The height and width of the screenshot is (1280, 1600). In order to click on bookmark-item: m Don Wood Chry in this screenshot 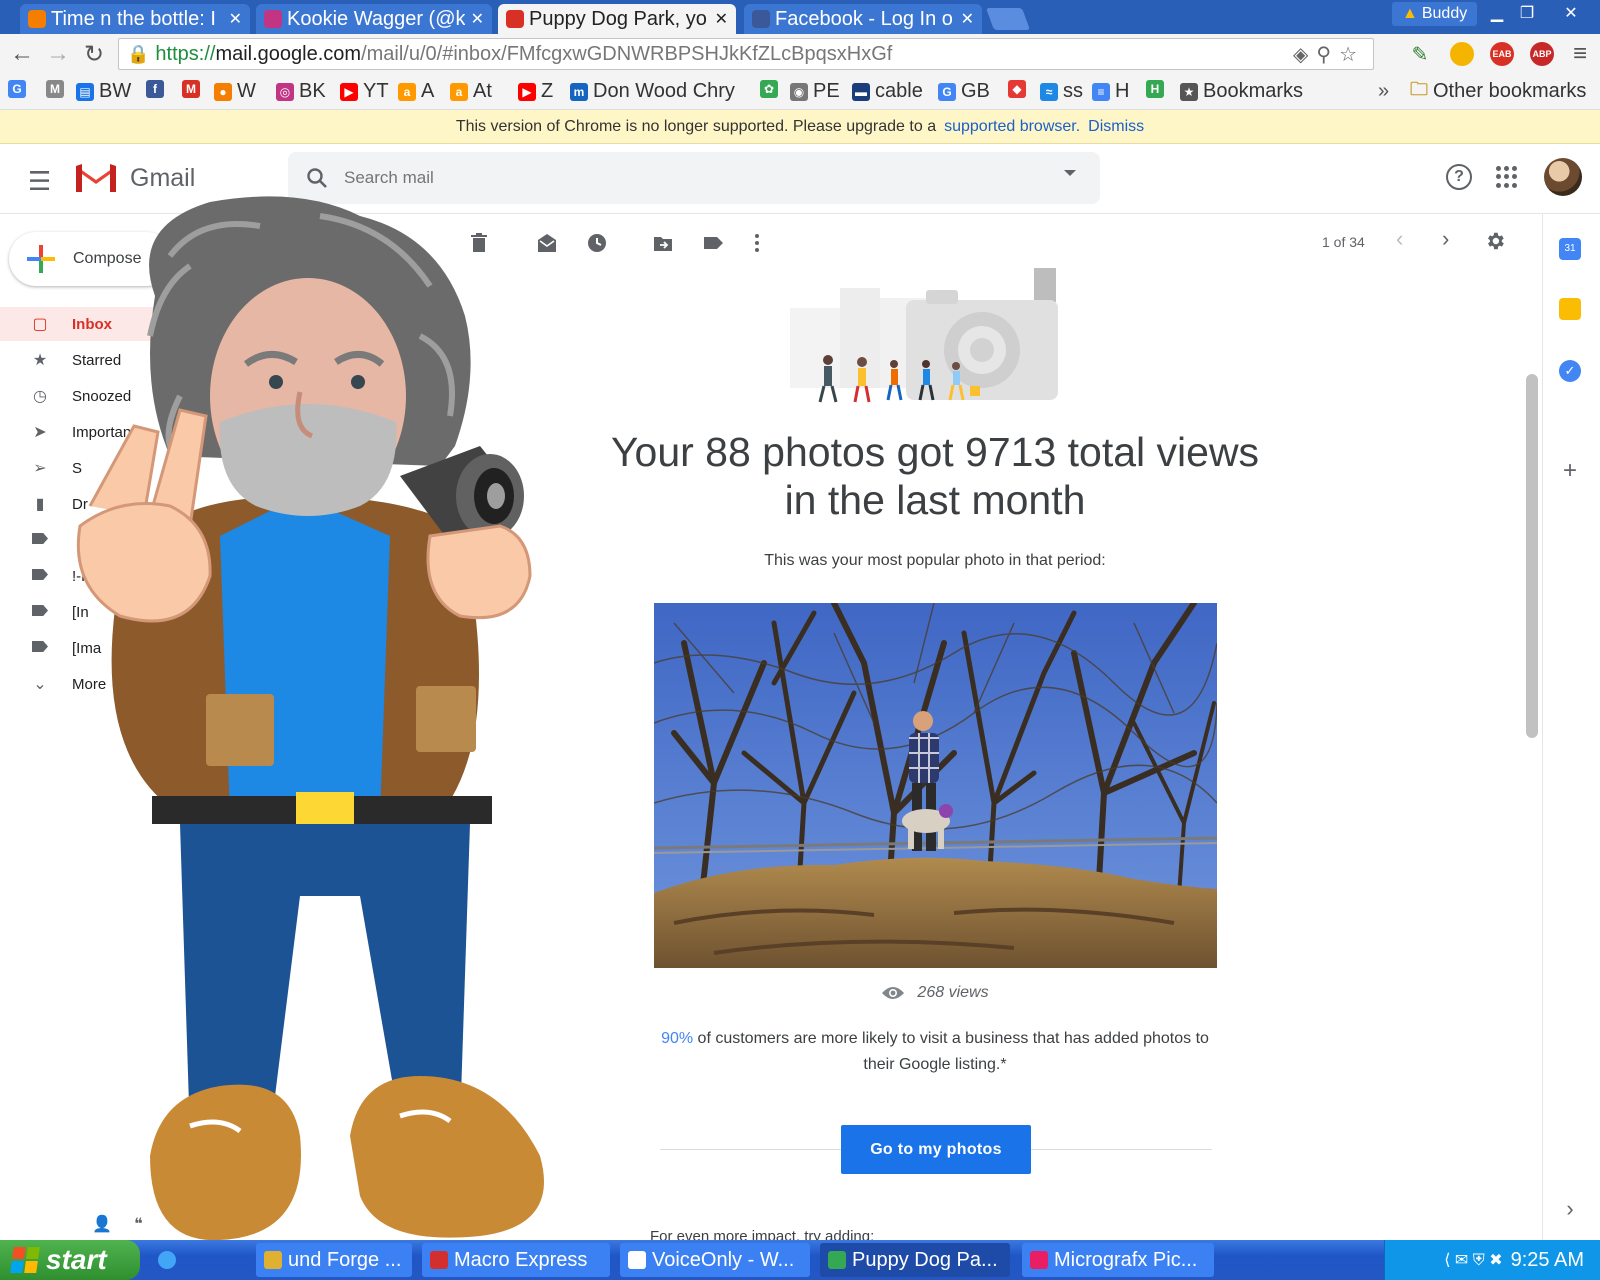, I will do `click(652, 91)`.